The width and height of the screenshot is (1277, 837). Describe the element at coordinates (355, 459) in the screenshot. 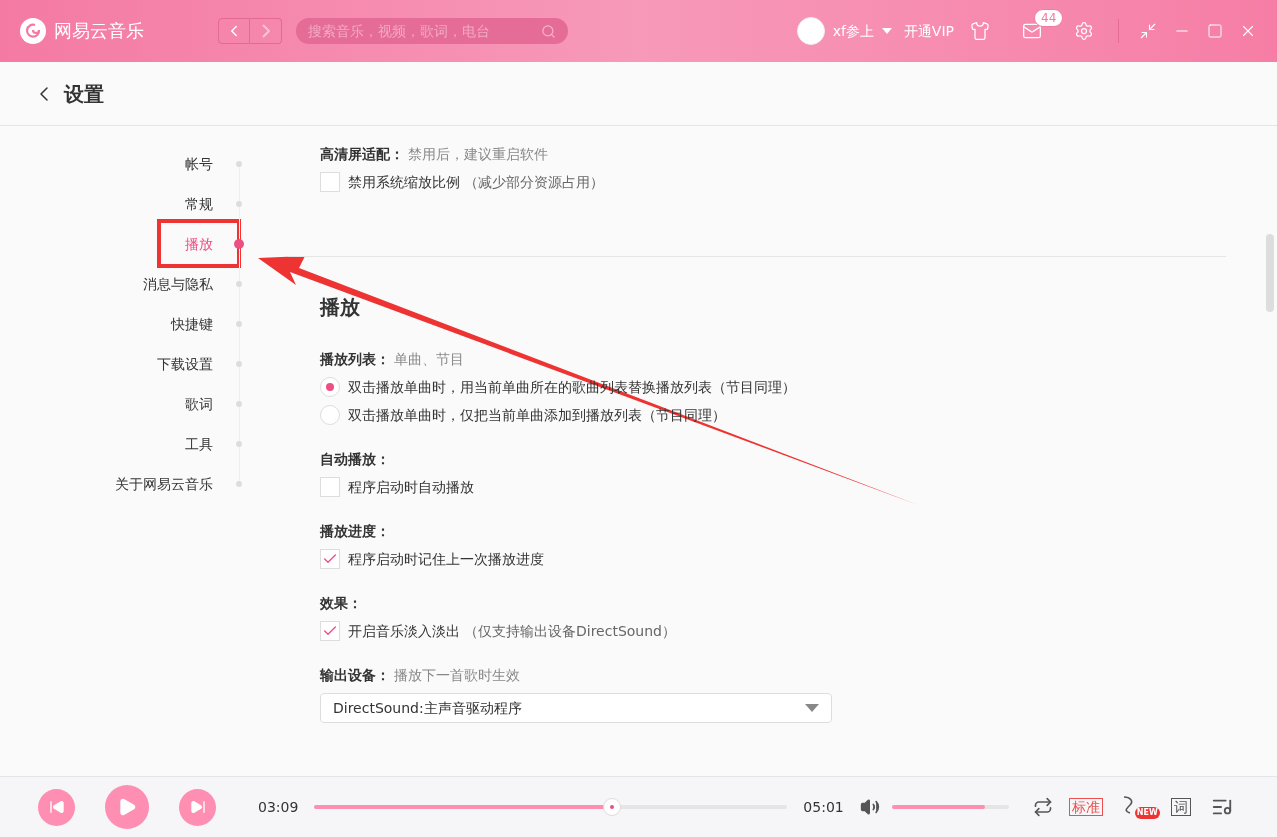

I see `group-label: 自动播放：` at that location.